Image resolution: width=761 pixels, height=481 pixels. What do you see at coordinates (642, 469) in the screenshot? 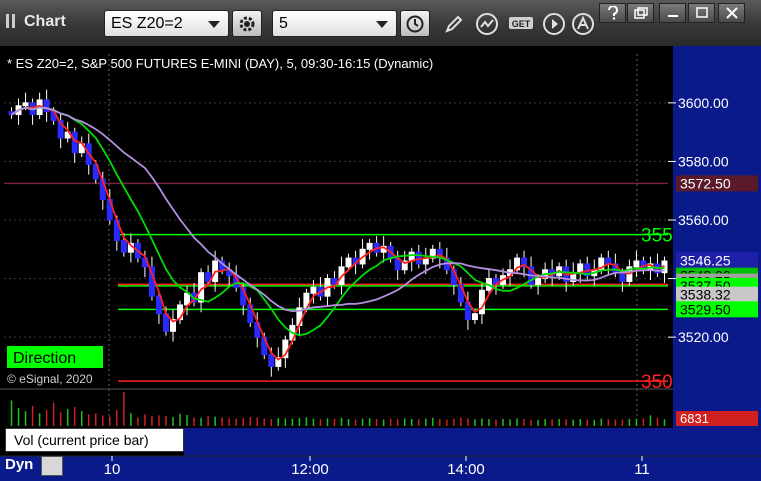
I see `x-tick-label: 11` at bounding box center [642, 469].